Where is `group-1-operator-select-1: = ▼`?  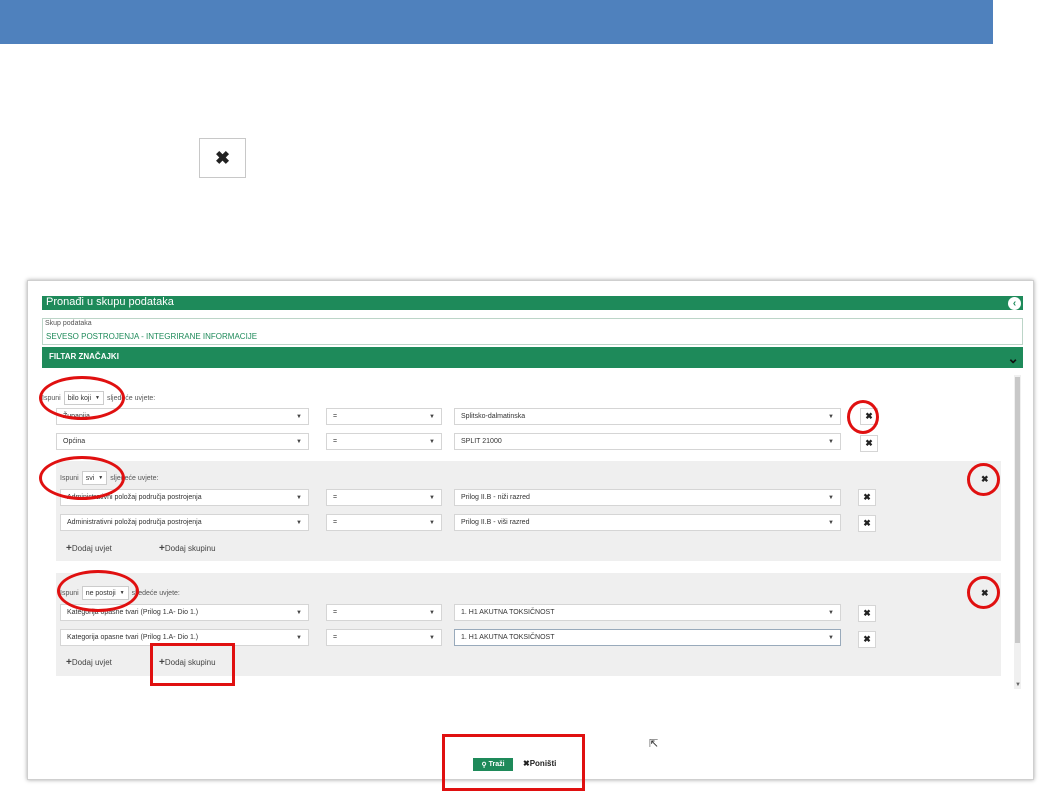 group-1-operator-select-1: = ▼ is located at coordinates (384, 416).